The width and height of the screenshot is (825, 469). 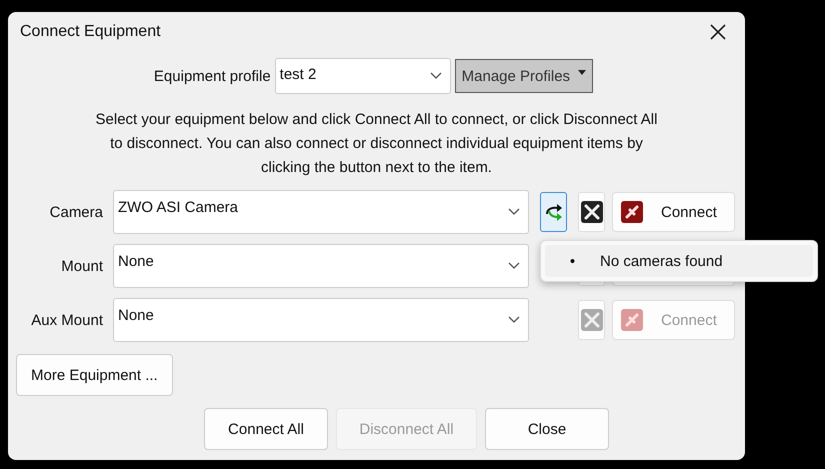 I want to click on refresh-arrows-icon, so click(x=554, y=212).